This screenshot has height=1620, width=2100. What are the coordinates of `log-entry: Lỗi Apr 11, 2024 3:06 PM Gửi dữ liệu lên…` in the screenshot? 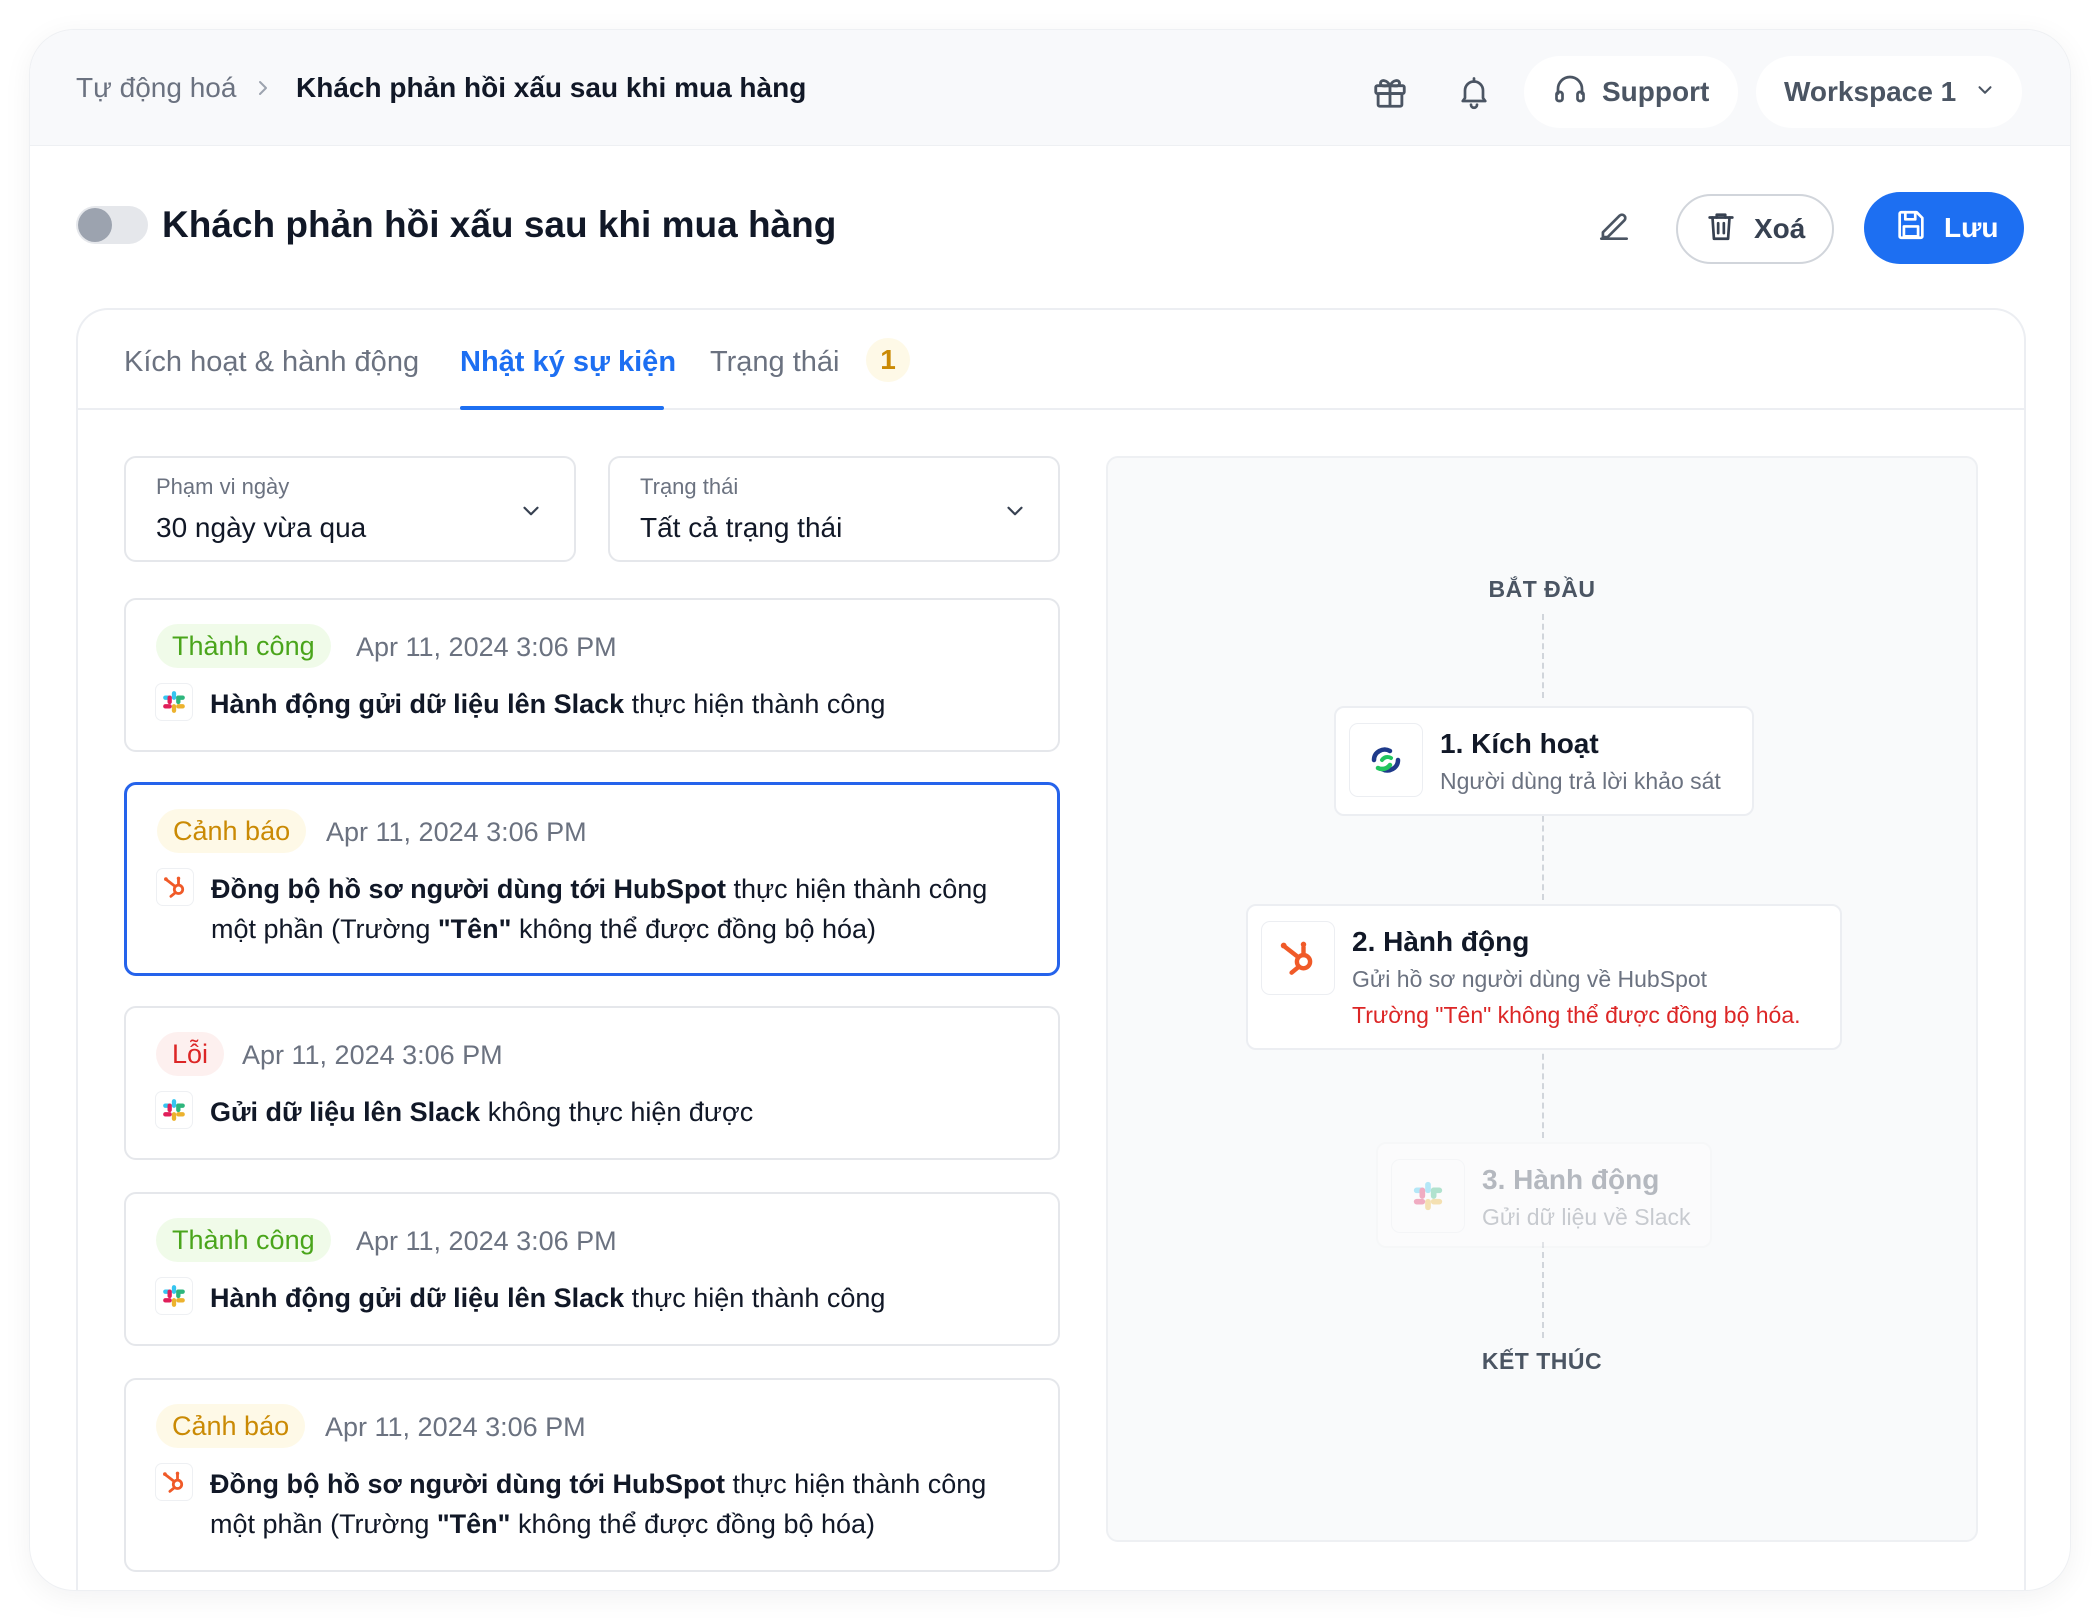 It's located at (592, 1083).